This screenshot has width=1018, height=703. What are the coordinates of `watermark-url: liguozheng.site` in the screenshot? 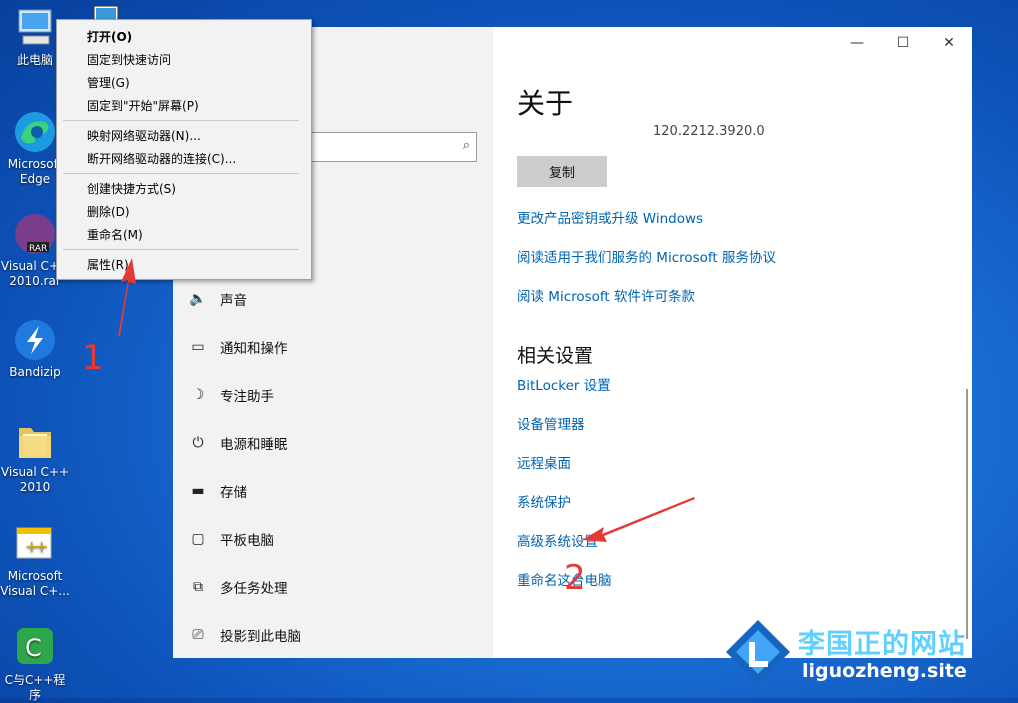 It's located at (884, 671).